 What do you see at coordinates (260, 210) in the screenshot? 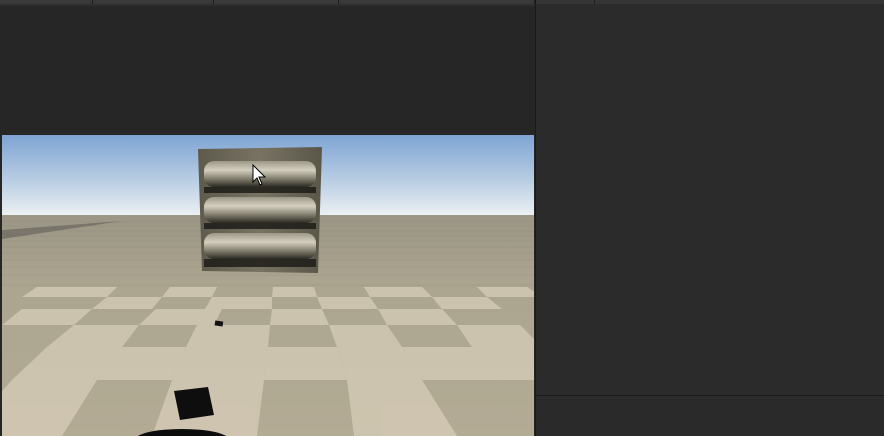
I see `box-object` at bounding box center [260, 210].